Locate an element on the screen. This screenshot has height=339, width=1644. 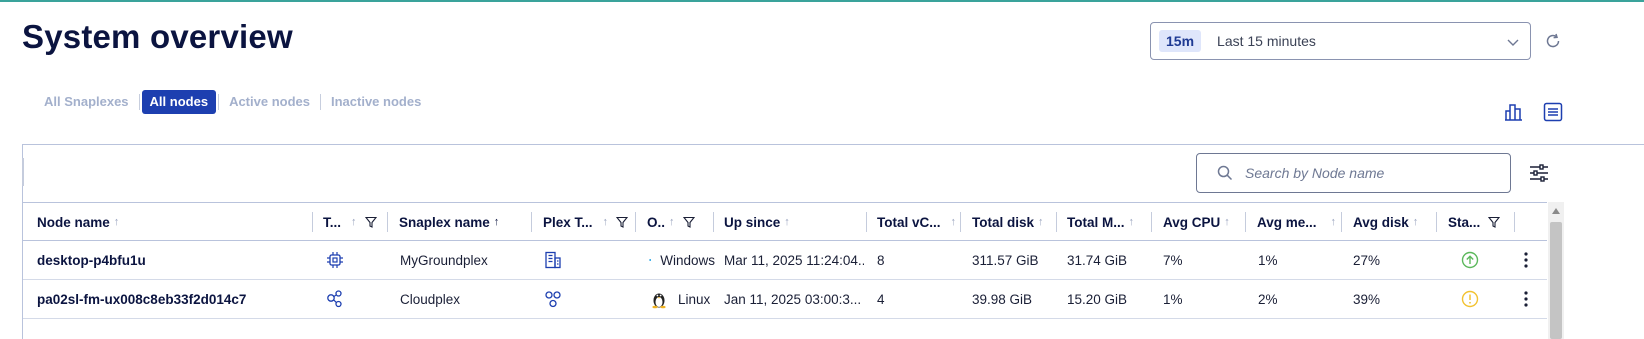
panel-divider is located at coordinates (23, 172).